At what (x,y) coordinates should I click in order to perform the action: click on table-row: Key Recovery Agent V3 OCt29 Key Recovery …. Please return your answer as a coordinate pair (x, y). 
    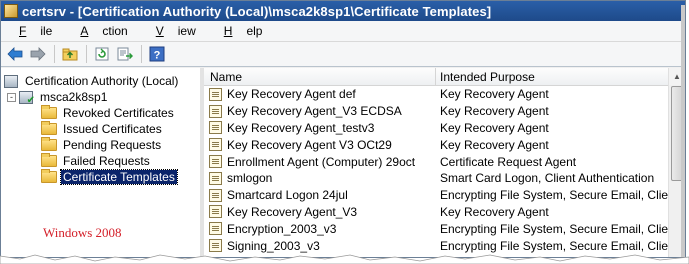
    Looking at the image, I should click on (444, 144).